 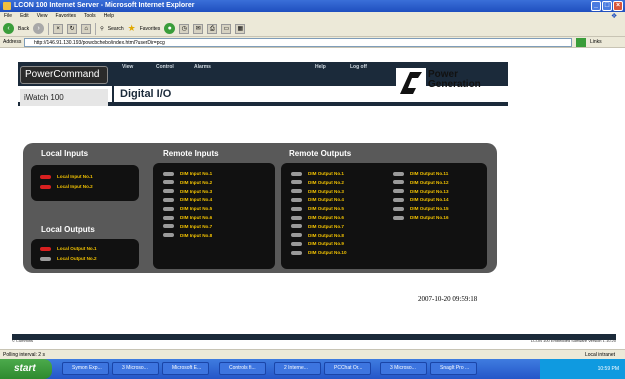 What do you see at coordinates (596, 42) in the screenshot?
I see `links-label: Links` at bounding box center [596, 42].